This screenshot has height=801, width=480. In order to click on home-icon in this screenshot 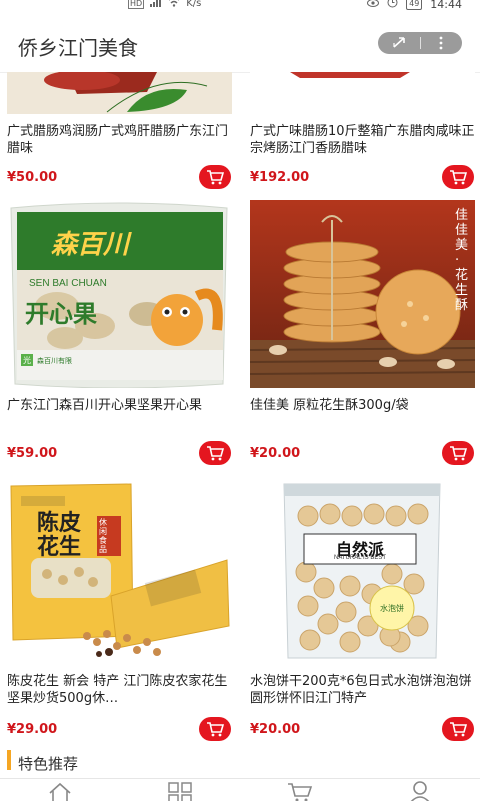, I will do `click(60, 791)`.